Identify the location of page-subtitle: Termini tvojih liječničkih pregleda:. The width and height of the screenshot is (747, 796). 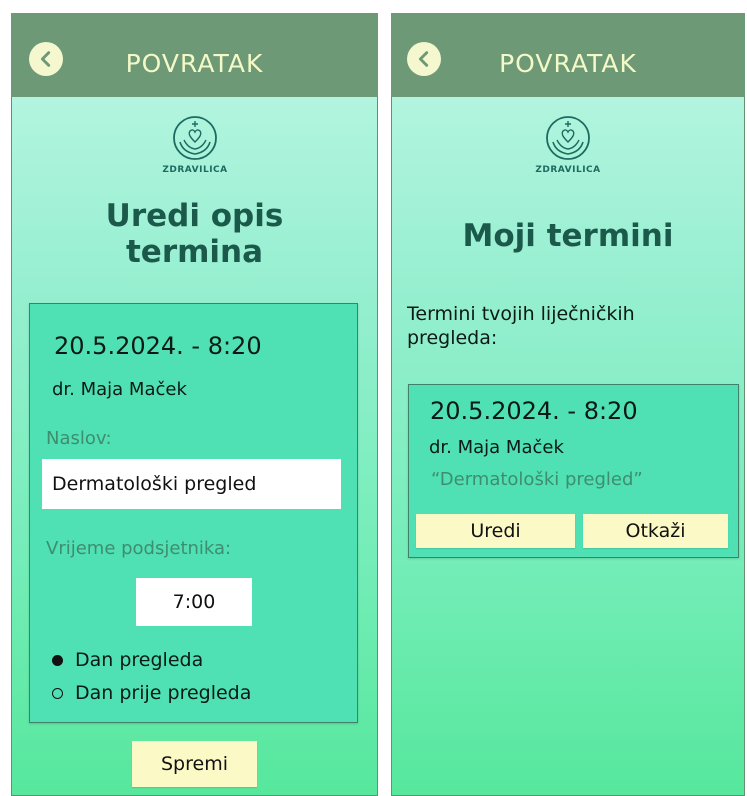
(521, 326).